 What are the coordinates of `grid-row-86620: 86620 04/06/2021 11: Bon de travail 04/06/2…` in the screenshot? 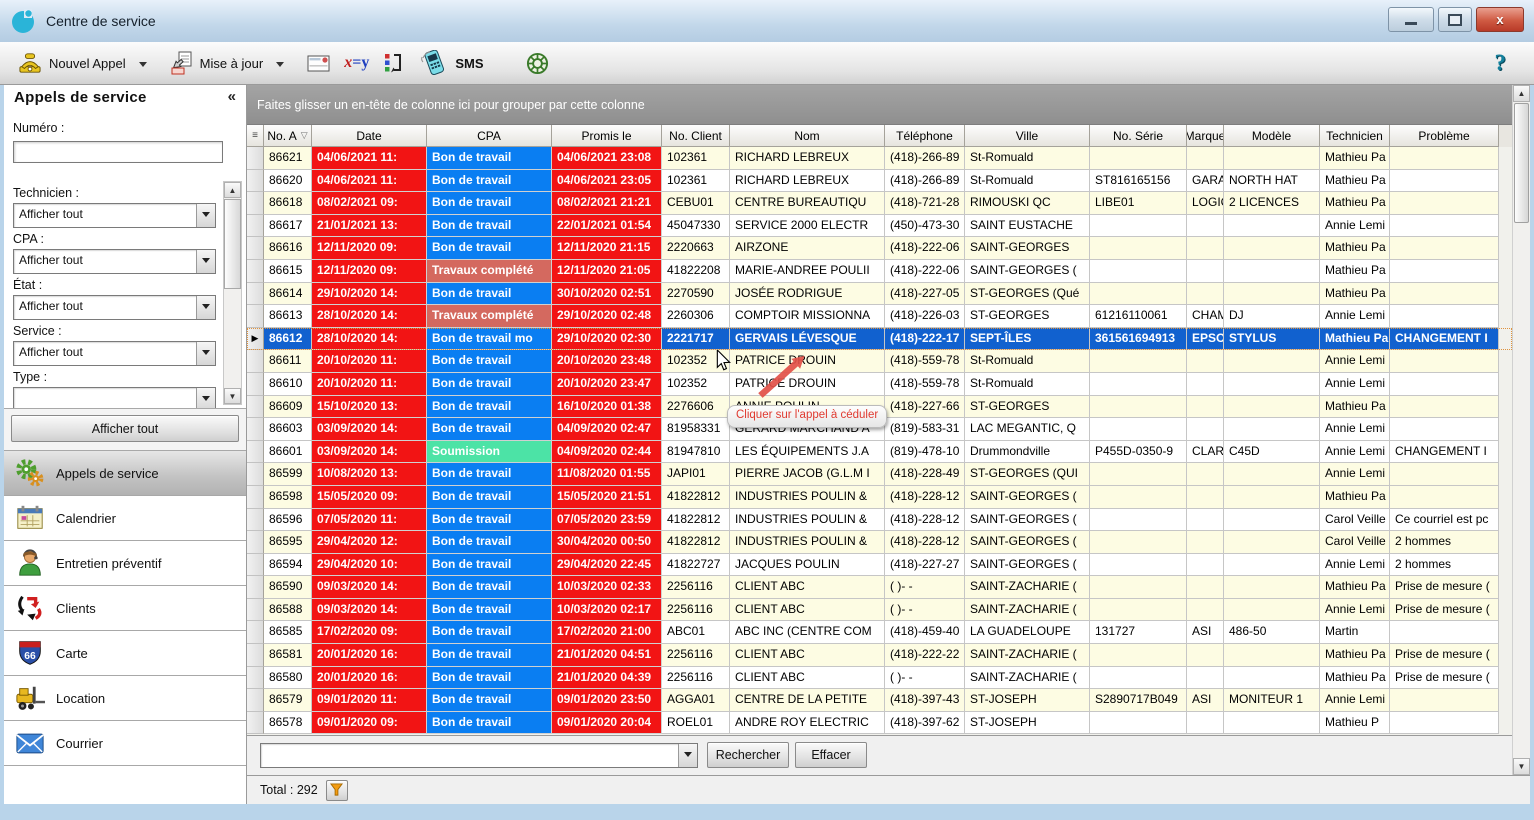 It's located at (879, 181).